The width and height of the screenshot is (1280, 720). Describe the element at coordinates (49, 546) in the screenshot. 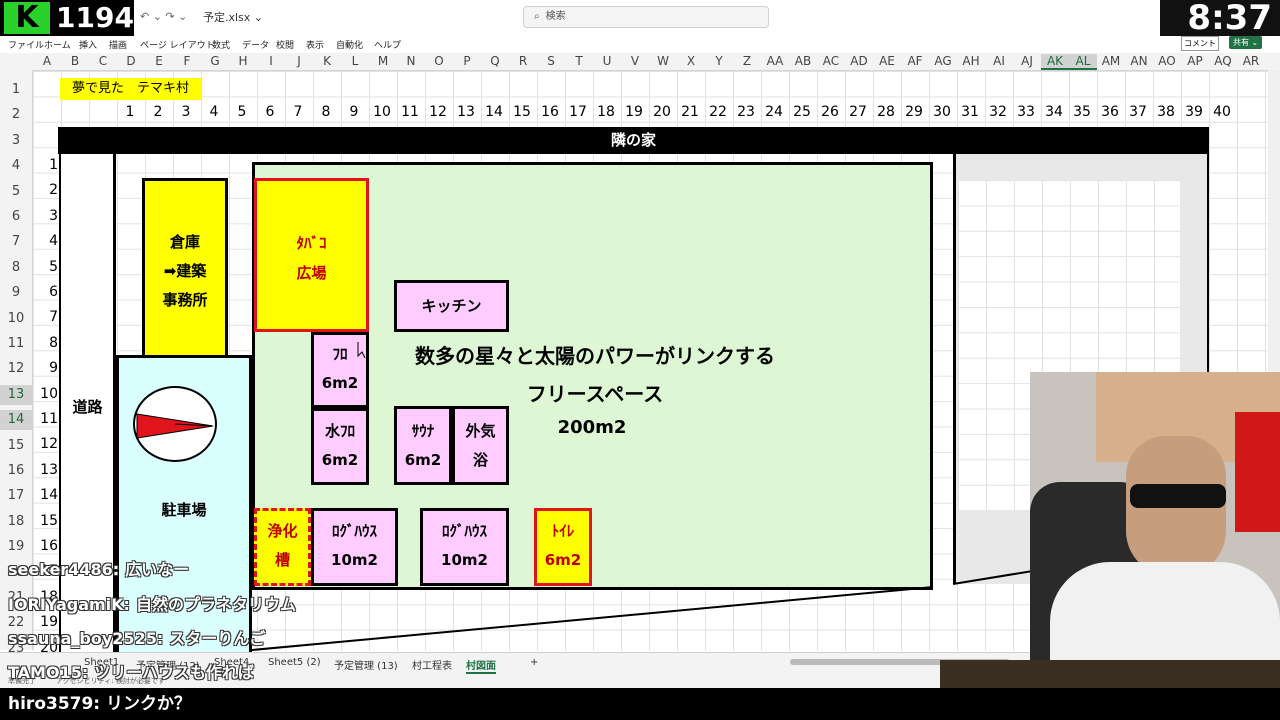

I see `grid-row-number: 16` at that location.